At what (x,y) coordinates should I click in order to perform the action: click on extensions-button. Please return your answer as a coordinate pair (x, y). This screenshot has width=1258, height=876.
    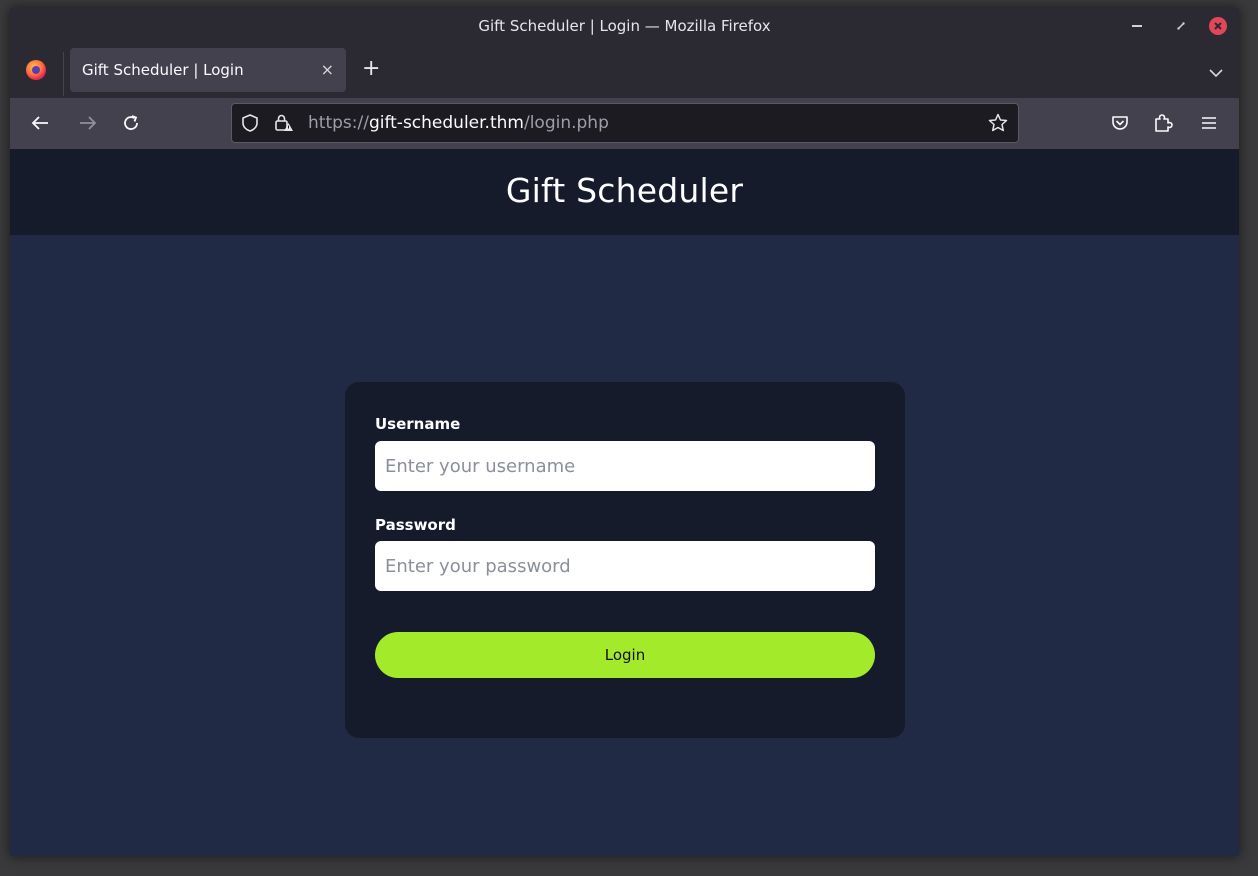
    Looking at the image, I should click on (1163, 123).